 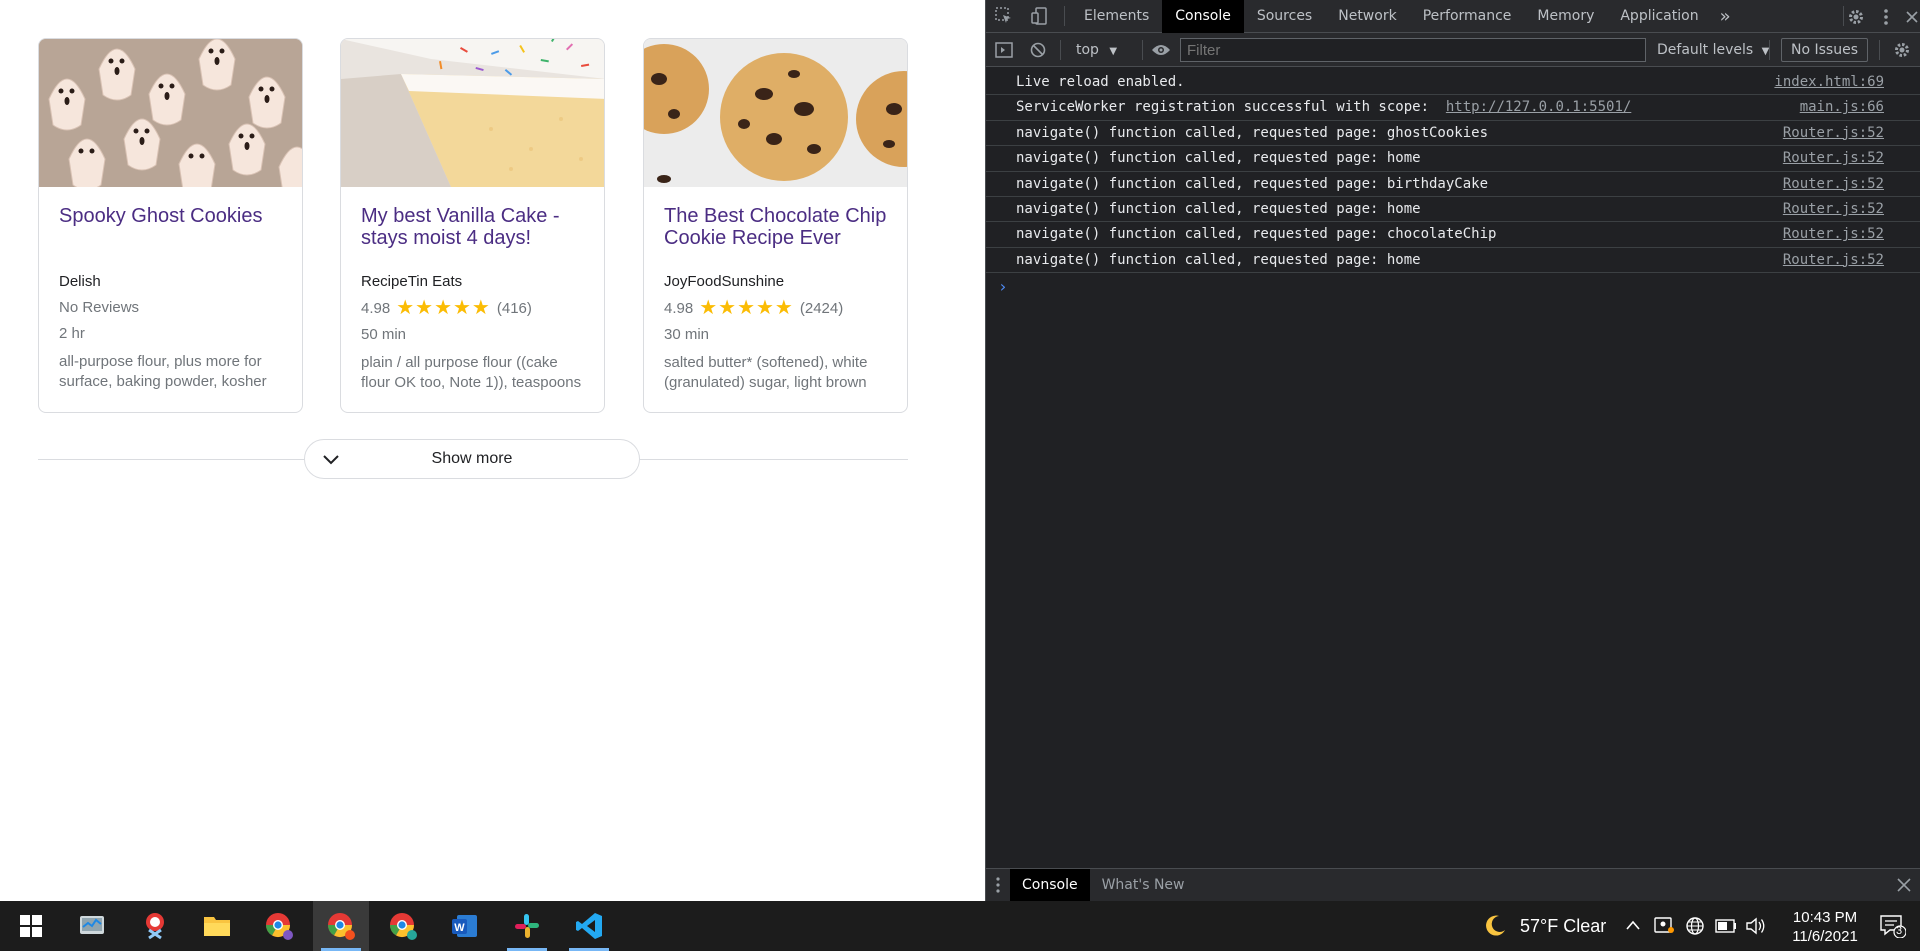 What do you see at coordinates (1050, 885) in the screenshot?
I see `drawer-tab-console: Console` at bounding box center [1050, 885].